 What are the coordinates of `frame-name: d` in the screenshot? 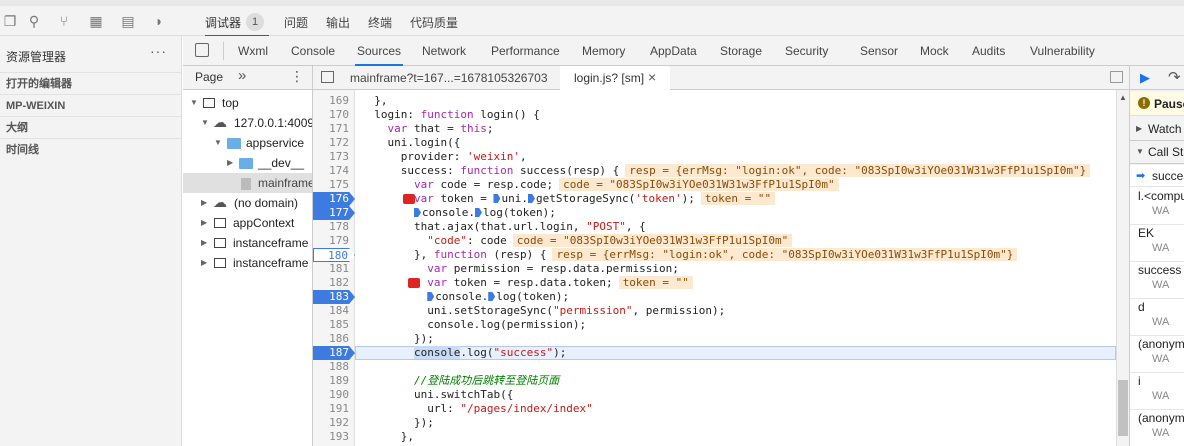 It's located at (1141, 307).